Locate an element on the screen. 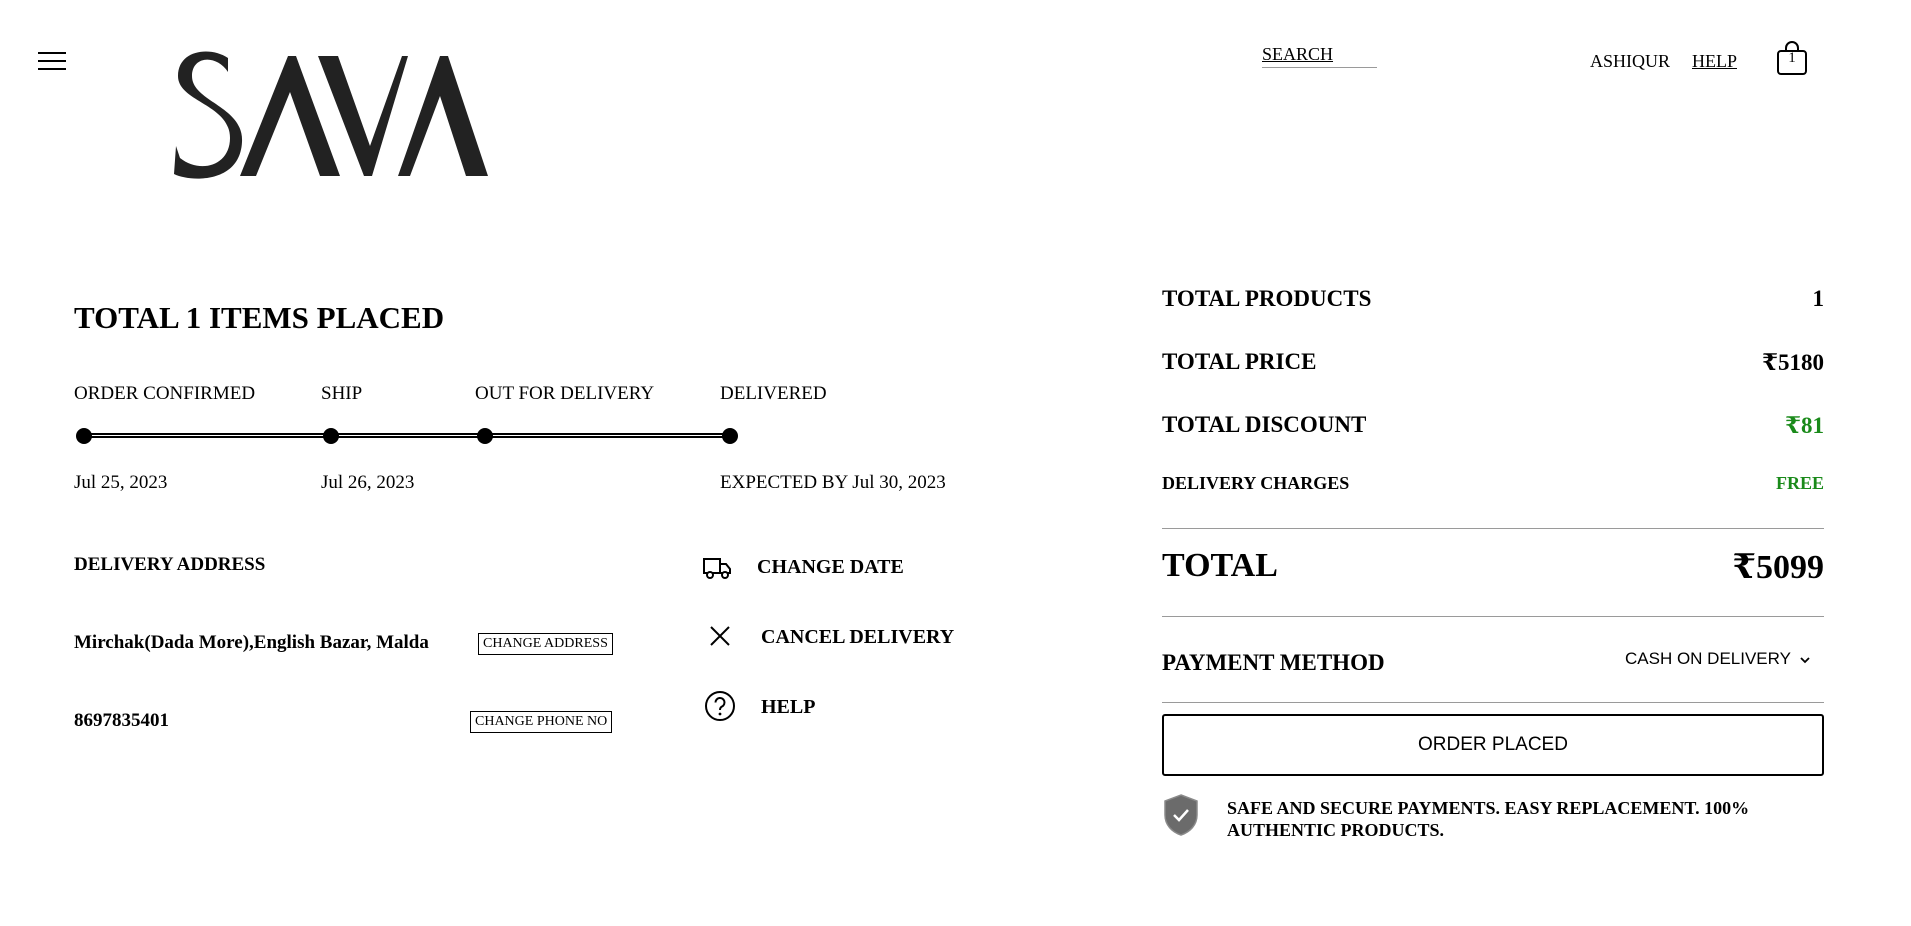  delivery-charges-label: DELIVERY CHARGES is located at coordinates (1256, 483).